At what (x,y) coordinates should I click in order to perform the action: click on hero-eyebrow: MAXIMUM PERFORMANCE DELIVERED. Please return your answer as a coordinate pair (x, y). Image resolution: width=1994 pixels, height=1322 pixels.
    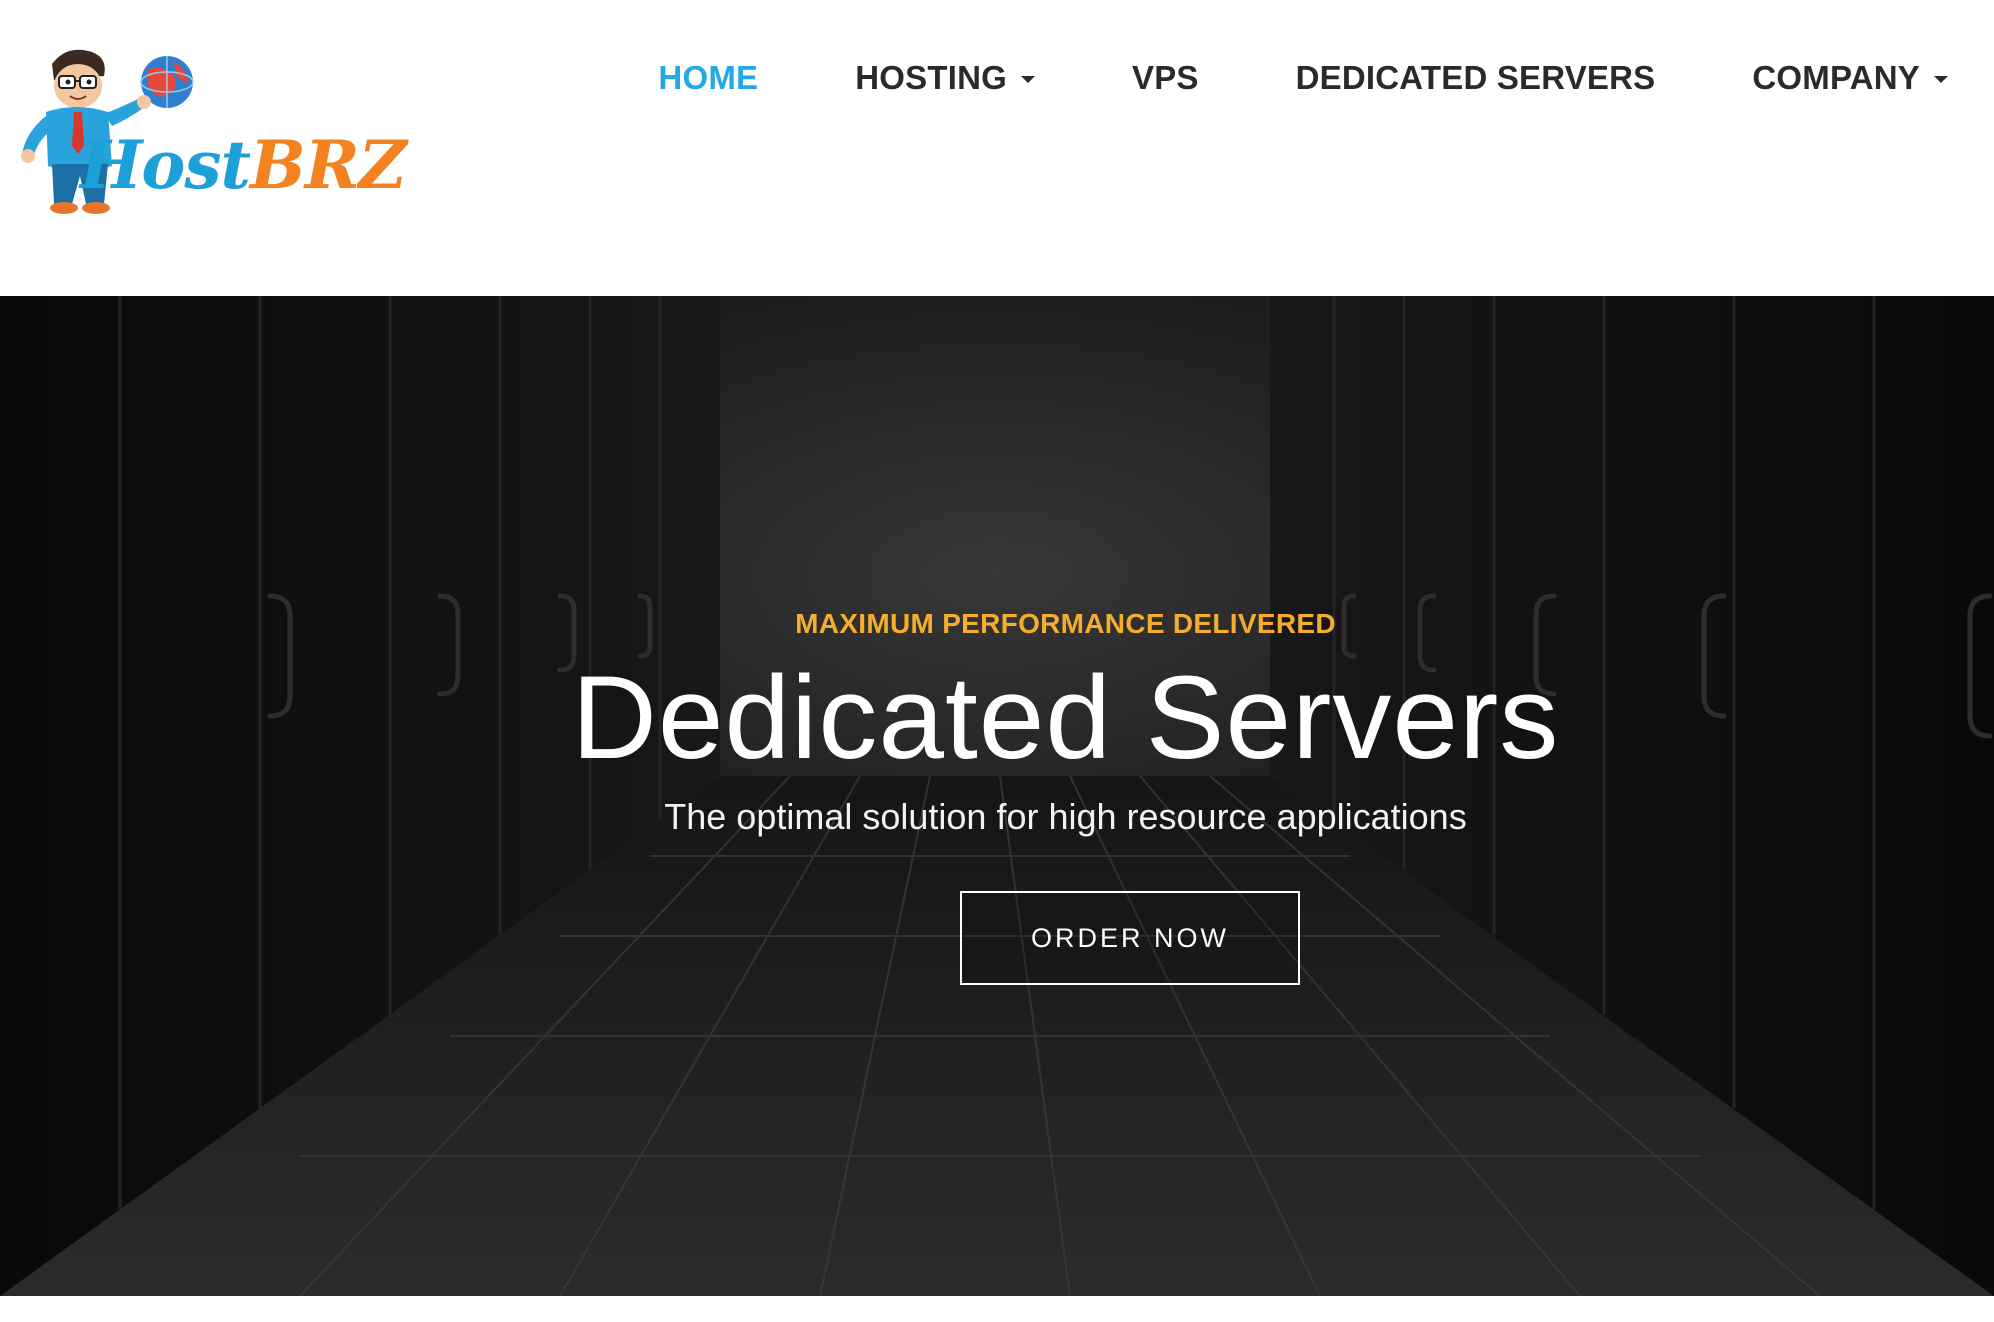
    Looking at the image, I should click on (1065, 623).